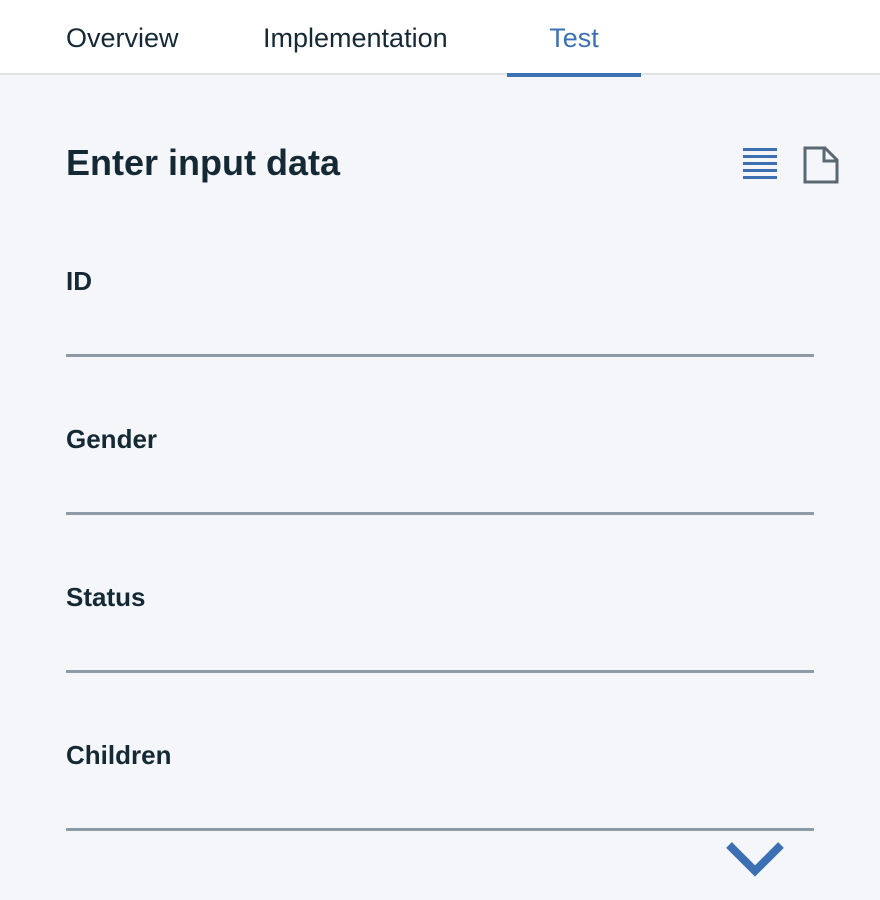 The width and height of the screenshot is (880, 900). I want to click on tab-bar: Overview Implementation Test, so click(440, 38).